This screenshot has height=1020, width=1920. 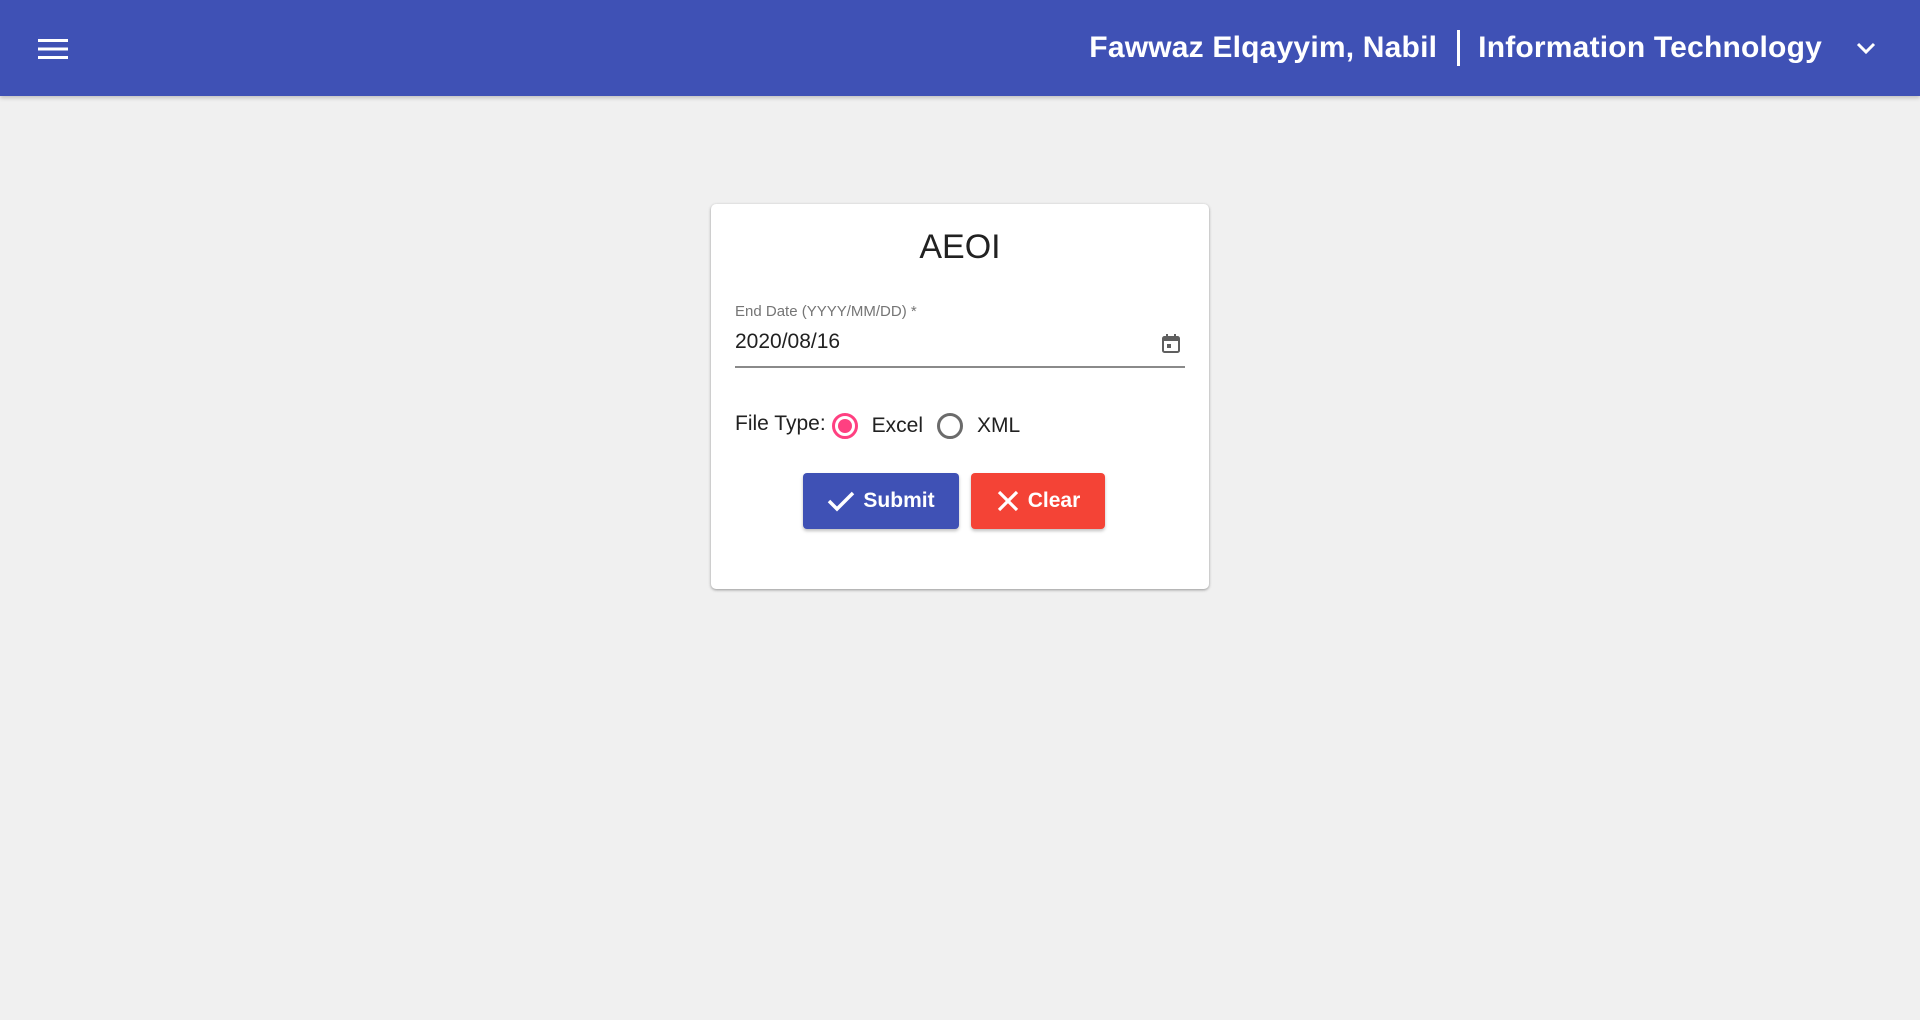 What do you see at coordinates (960, 247) in the screenshot?
I see `form-title: AEOI` at bounding box center [960, 247].